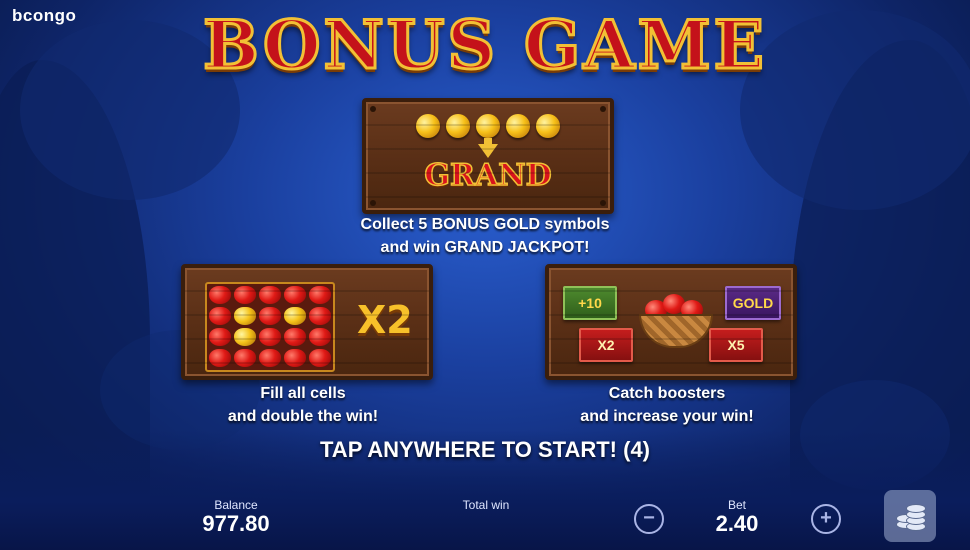 Image resolution: width=970 pixels, height=550 pixels. What do you see at coordinates (488, 175) in the screenshot?
I see `grand-label: GRAND` at bounding box center [488, 175].